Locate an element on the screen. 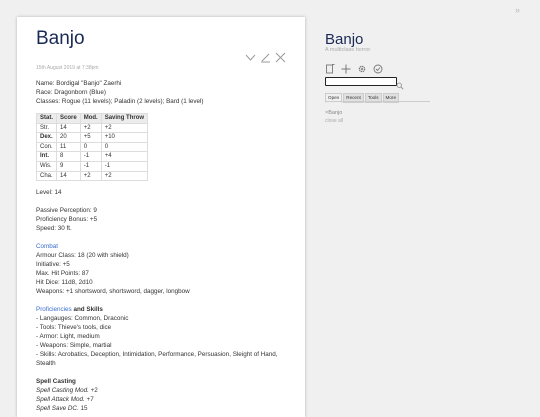  combat-link: Combat is located at coordinates (47, 246).